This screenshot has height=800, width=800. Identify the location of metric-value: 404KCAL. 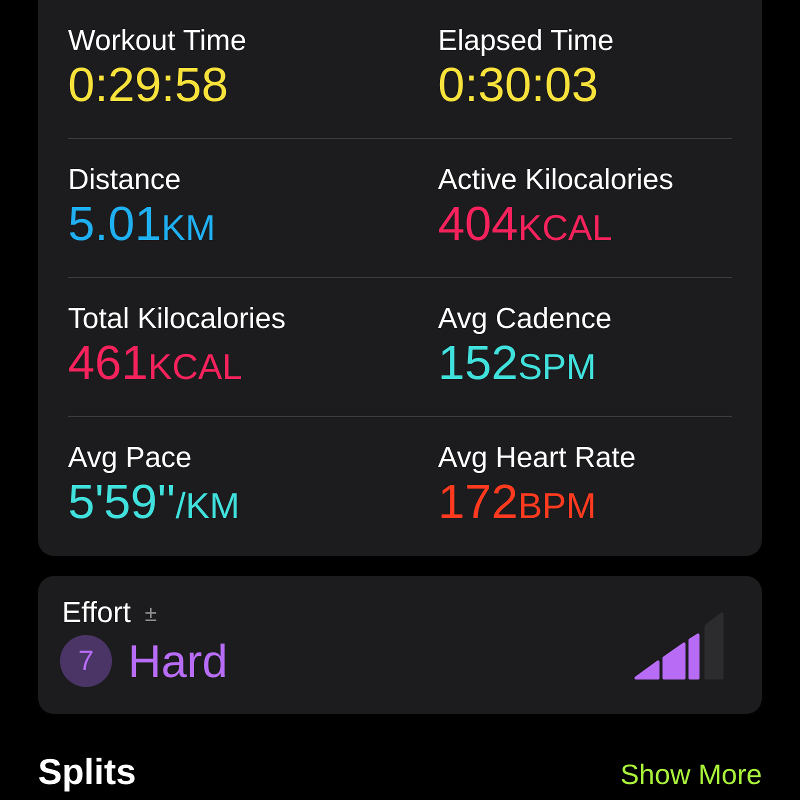
(526, 225).